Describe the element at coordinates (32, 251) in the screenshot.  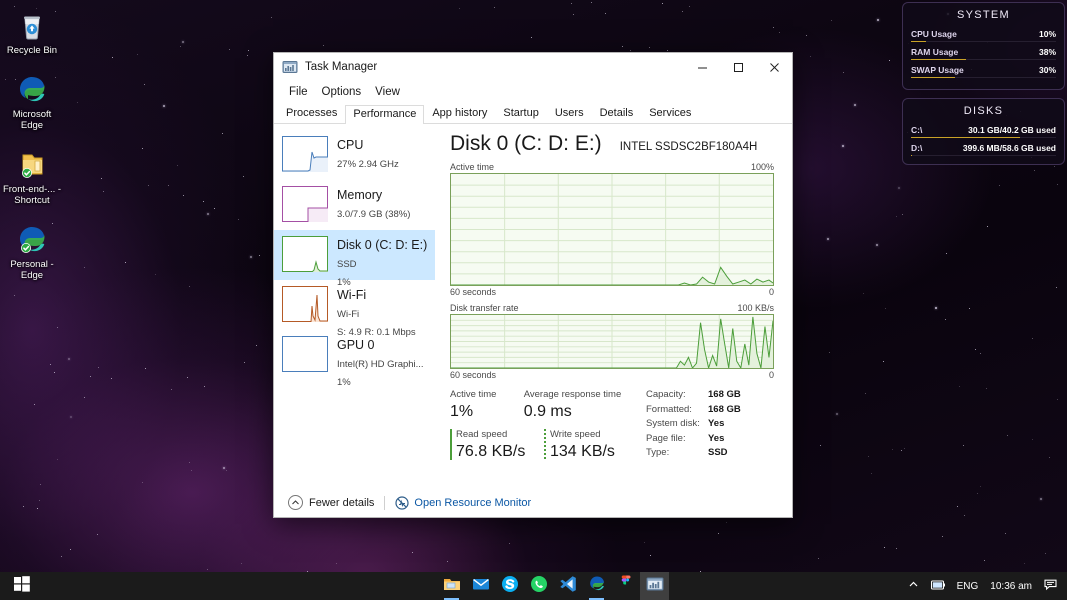
I see `desktop-icon-personal-edge: Personal - Edge` at that location.